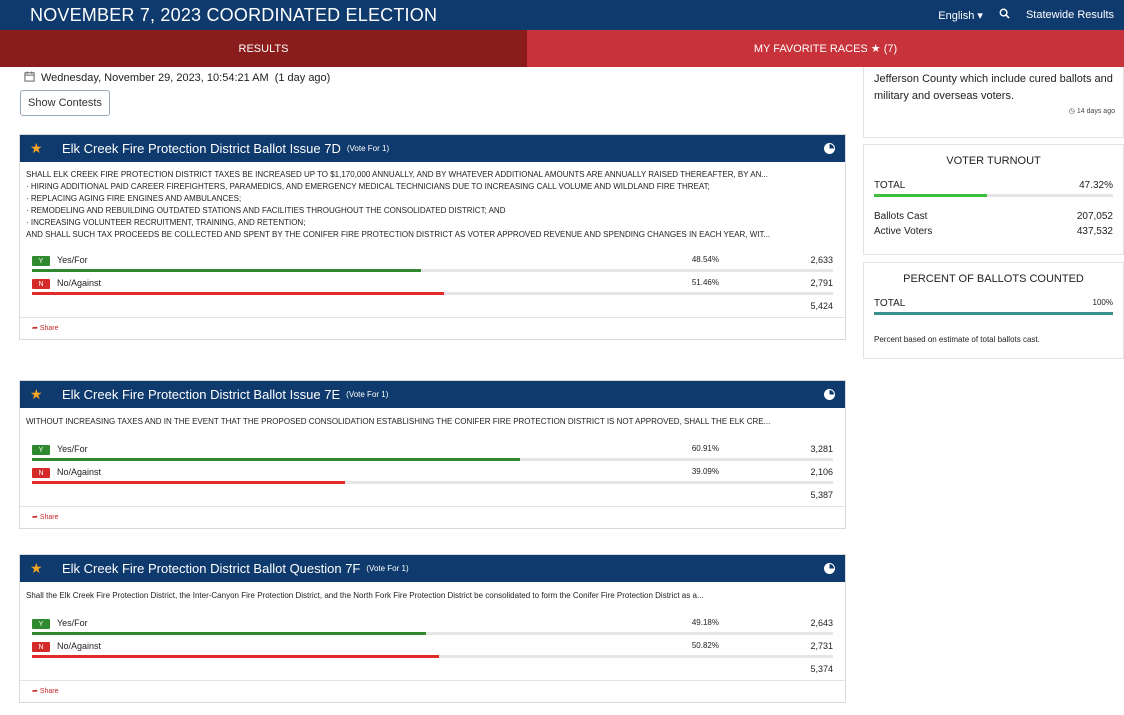 Image resolution: width=1124 pixels, height=715 pixels. I want to click on turnout-bar-fill, so click(931, 195).